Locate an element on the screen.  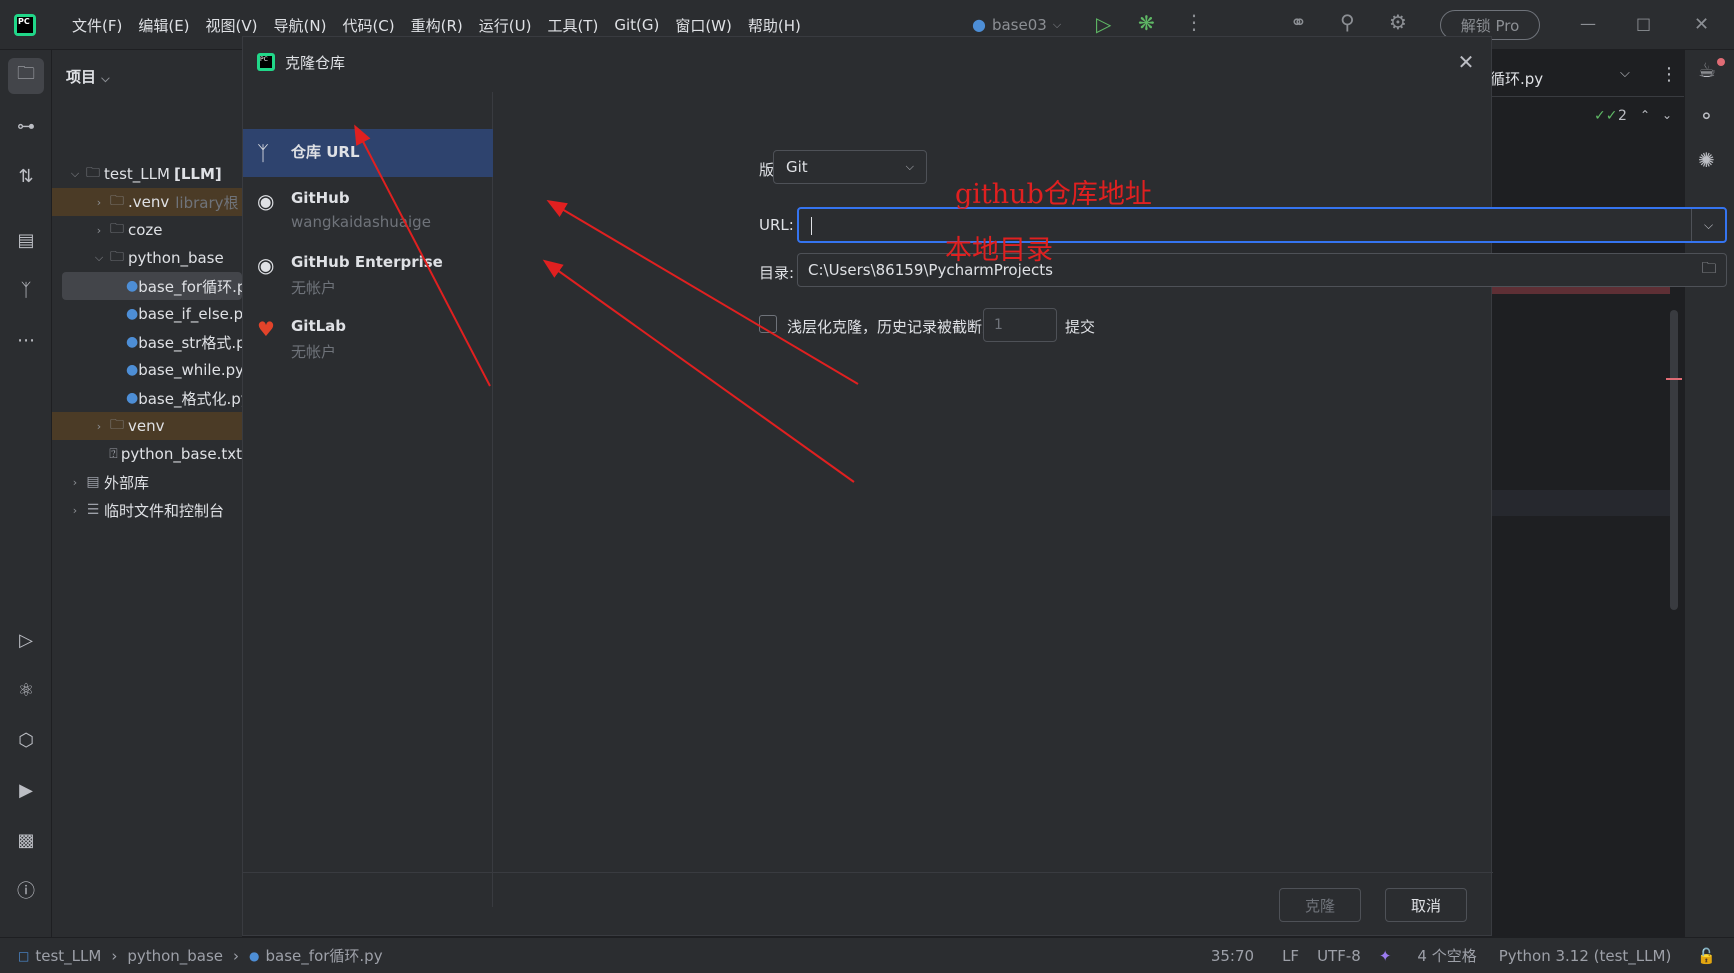
error-stripe-mark is located at coordinates (1674, 379).